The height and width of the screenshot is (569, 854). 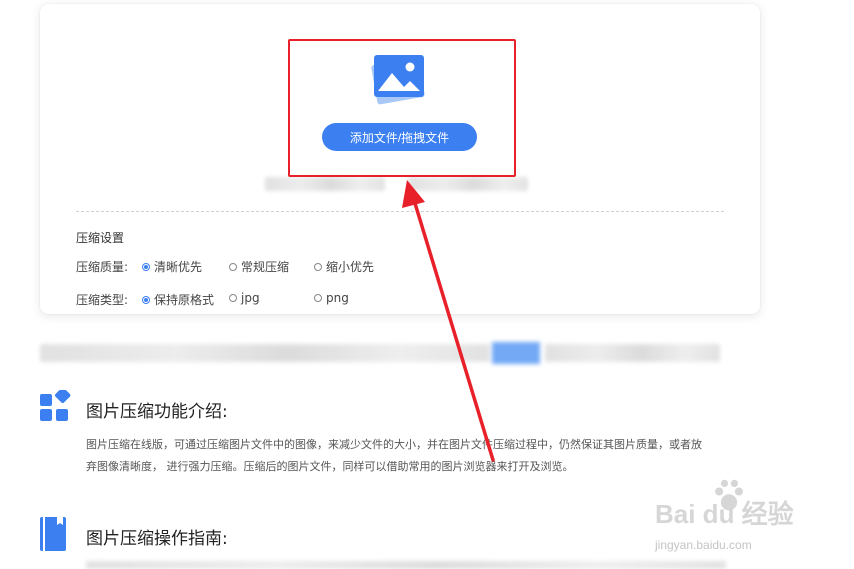 What do you see at coordinates (55, 405) in the screenshot?
I see `apps-icon` at bounding box center [55, 405].